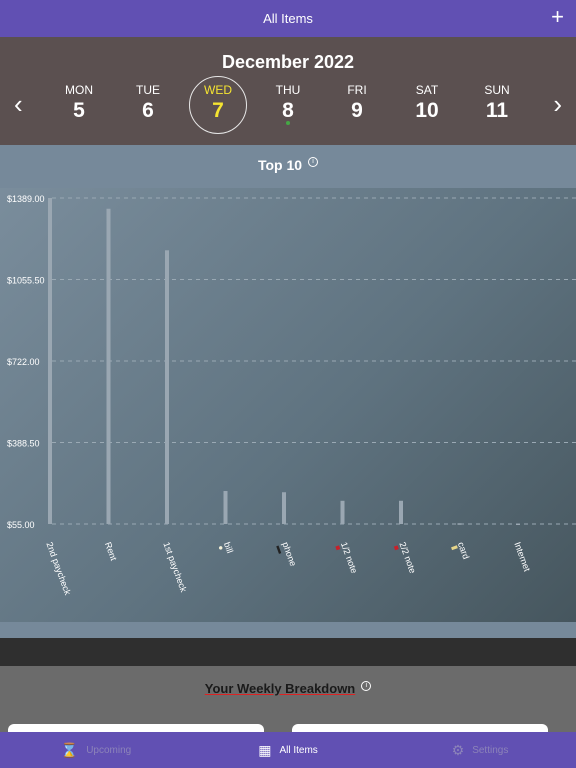 The height and width of the screenshot is (768, 576). I want to click on x-tick-label: bill, so click(228, 548).